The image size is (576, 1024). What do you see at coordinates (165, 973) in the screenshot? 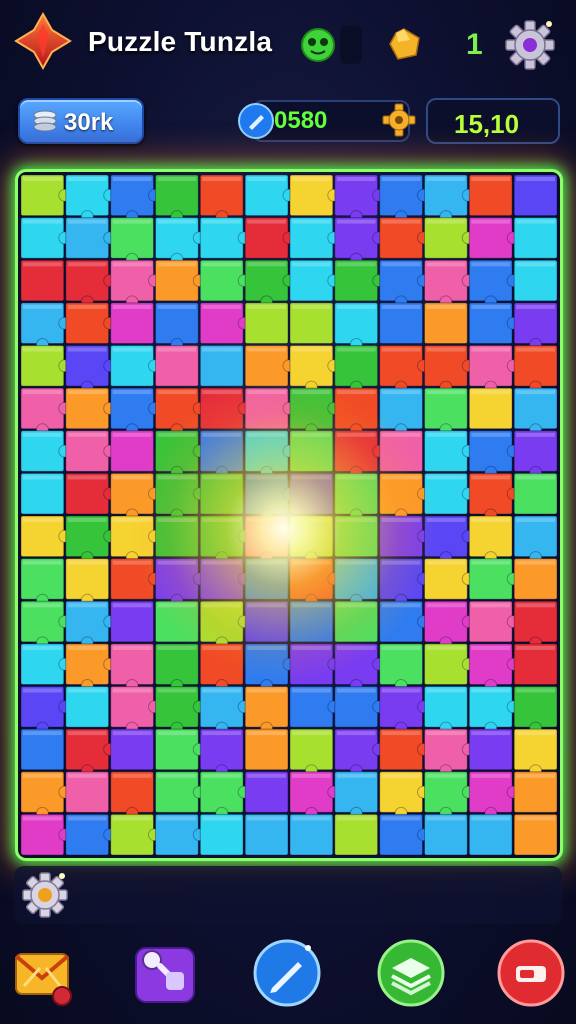
I see `pieces-icon` at bounding box center [165, 973].